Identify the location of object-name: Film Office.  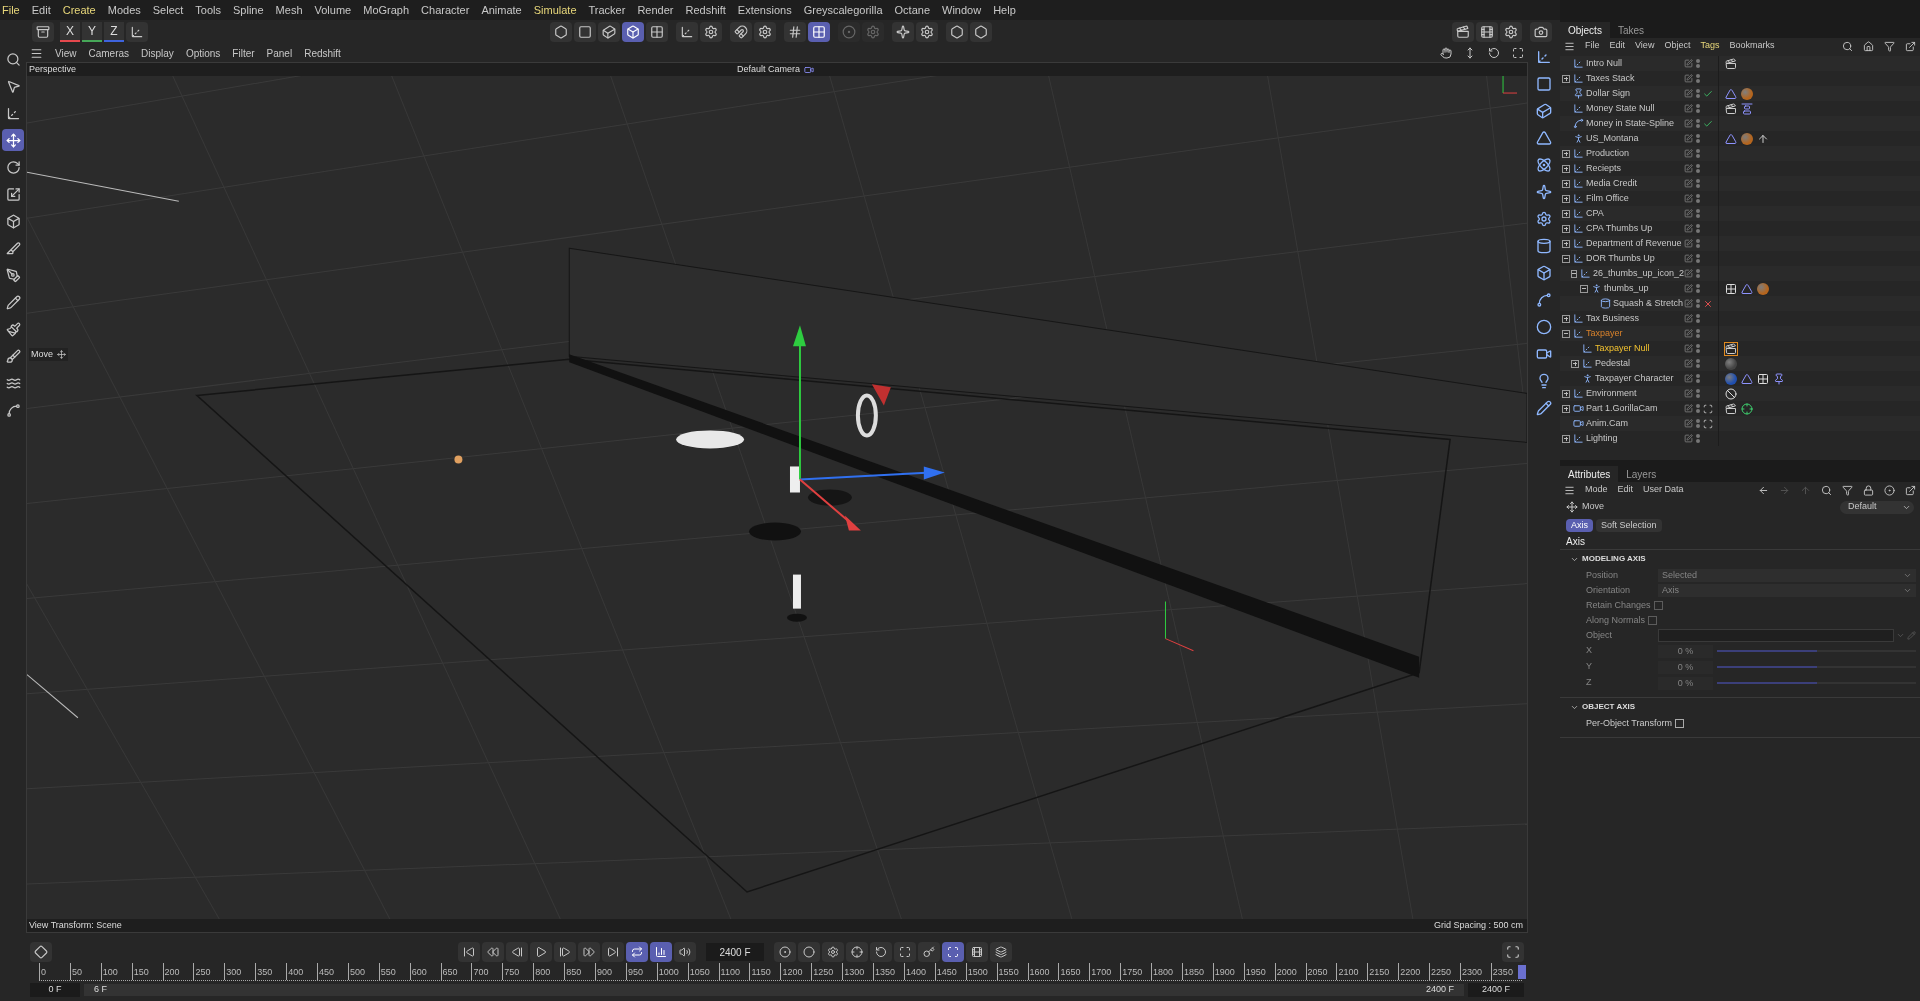
(1607, 198).